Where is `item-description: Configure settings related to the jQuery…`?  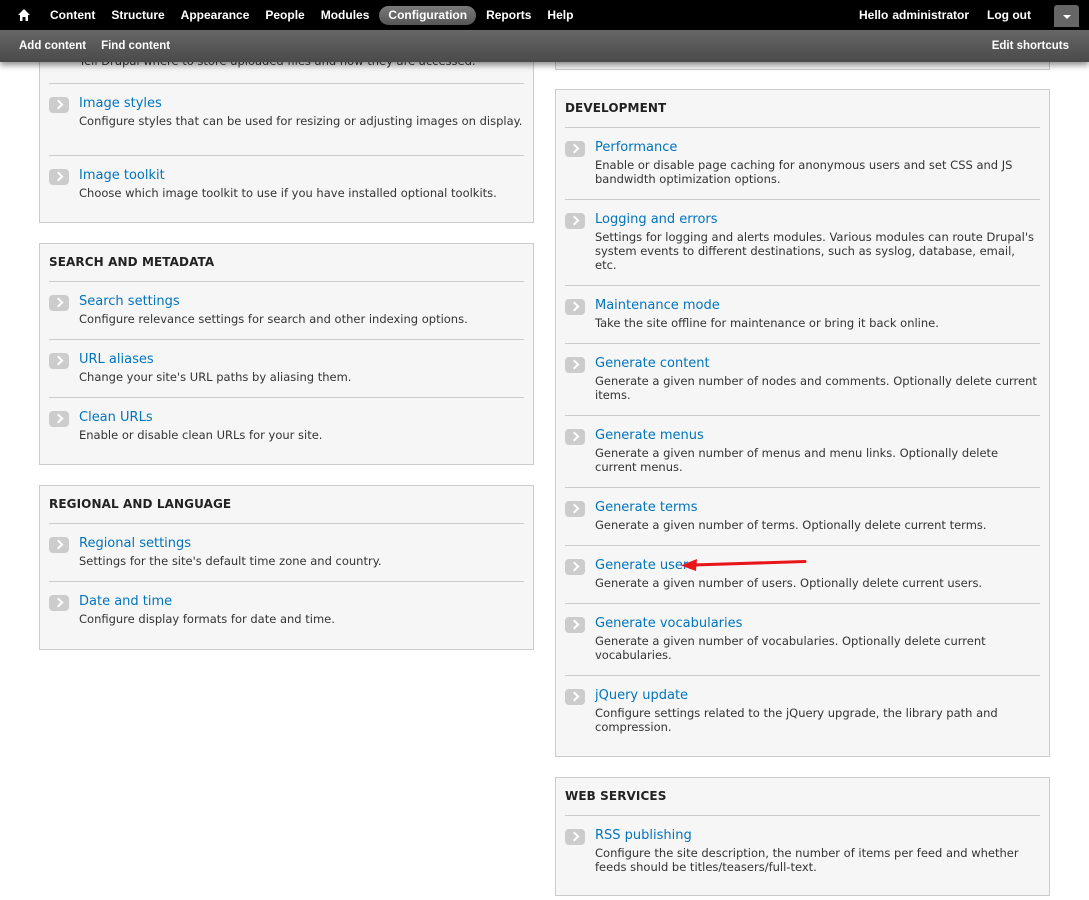
item-description: Configure settings related to the jQuery… is located at coordinates (796, 720).